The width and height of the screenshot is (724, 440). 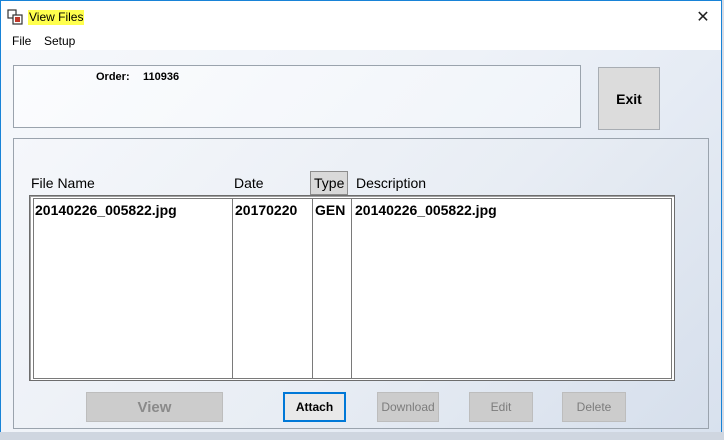 What do you see at coordinates (106, 210) in the screenshot?
I see `cell-file-name: 20140226_005822.jpg` at bounding box center [106, 210].